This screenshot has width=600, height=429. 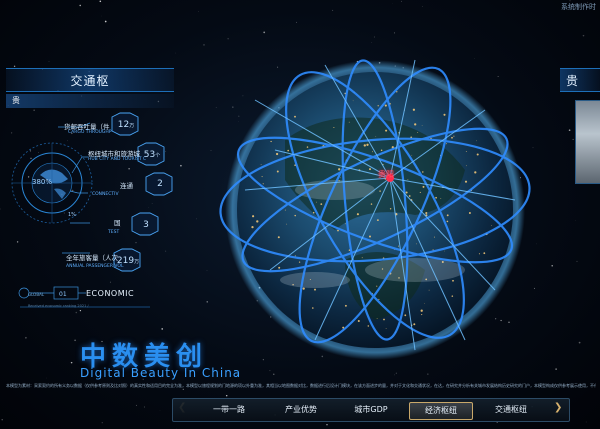 I want to click on metric-sub-connectivity: CONNECTIV, so click(x=105, y=194).